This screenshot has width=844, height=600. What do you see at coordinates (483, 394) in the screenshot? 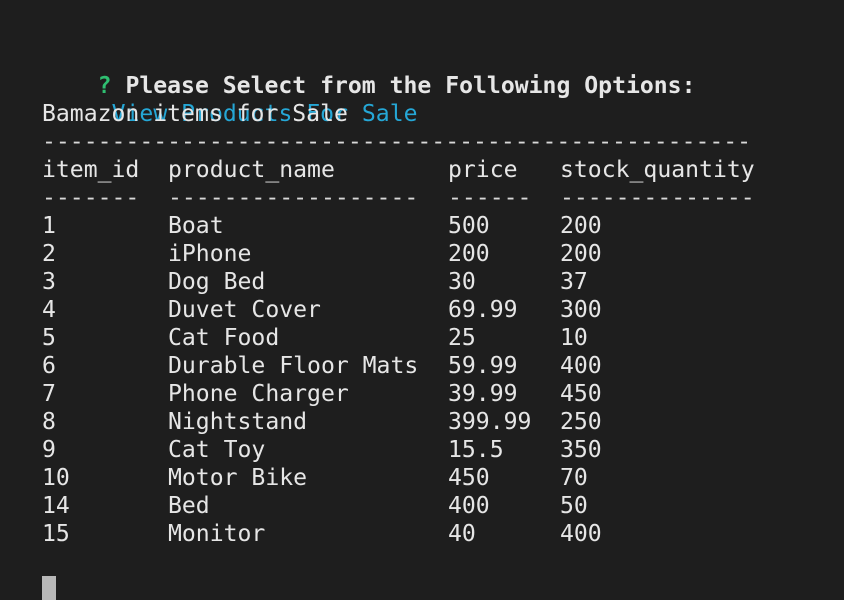
I see `cell-price: 39.99` at bounding box center [483, 394].